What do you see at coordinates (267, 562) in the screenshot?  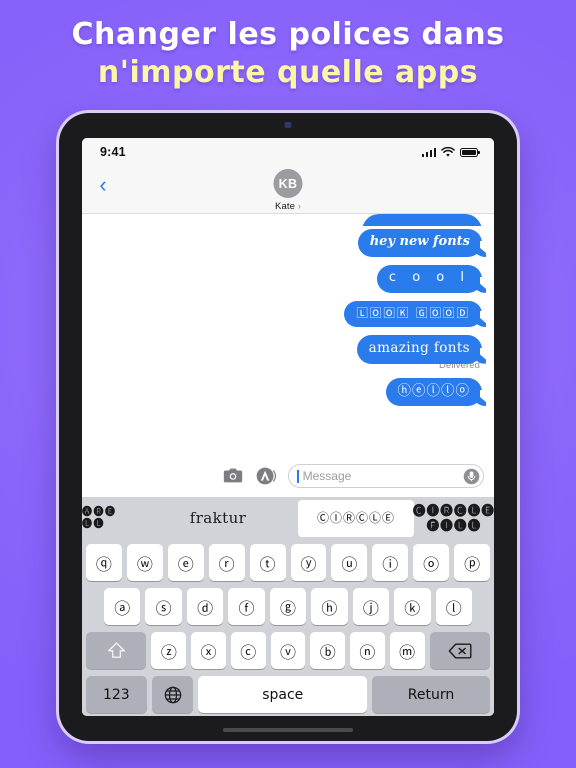 I see `key-t: ⓣ` at bounding box center [267, 562].